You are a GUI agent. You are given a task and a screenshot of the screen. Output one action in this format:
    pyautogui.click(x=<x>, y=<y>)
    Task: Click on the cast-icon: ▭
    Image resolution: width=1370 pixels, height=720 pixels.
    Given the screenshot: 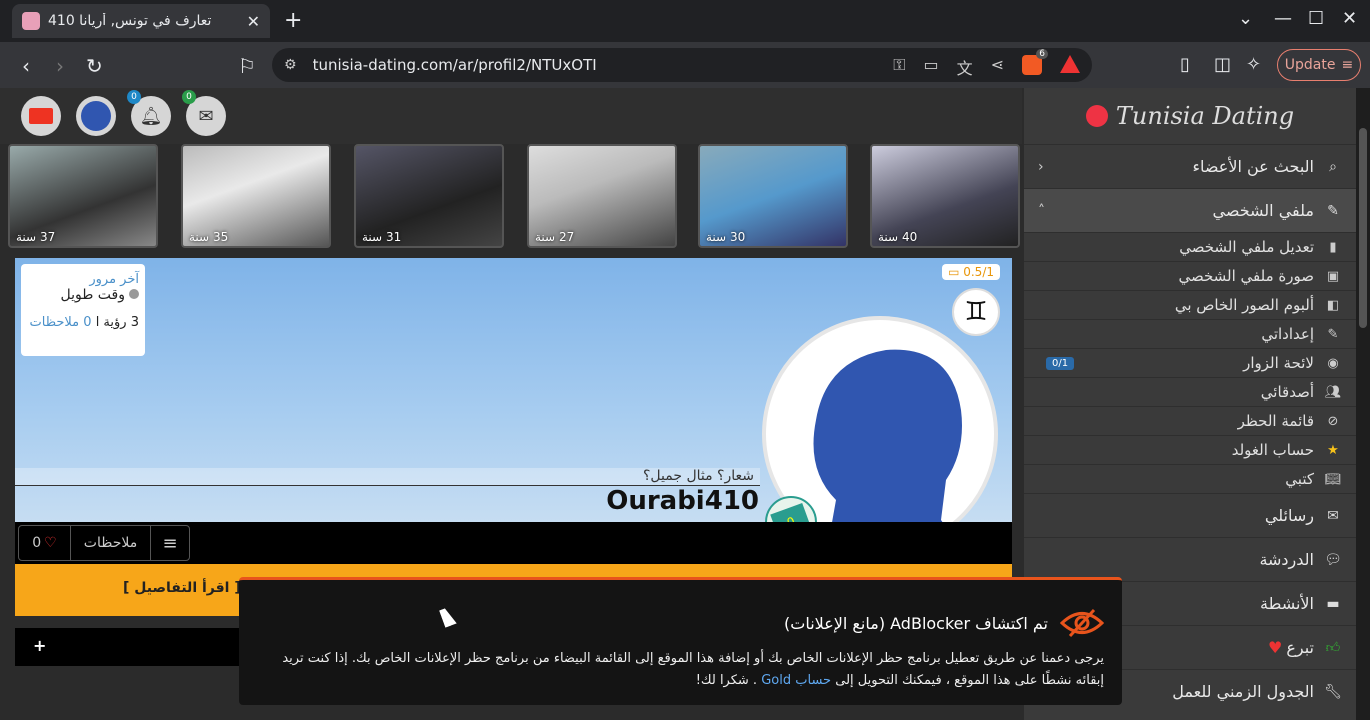 What is the action you would take?
    pyautogui.click(x=930, y=67)
    